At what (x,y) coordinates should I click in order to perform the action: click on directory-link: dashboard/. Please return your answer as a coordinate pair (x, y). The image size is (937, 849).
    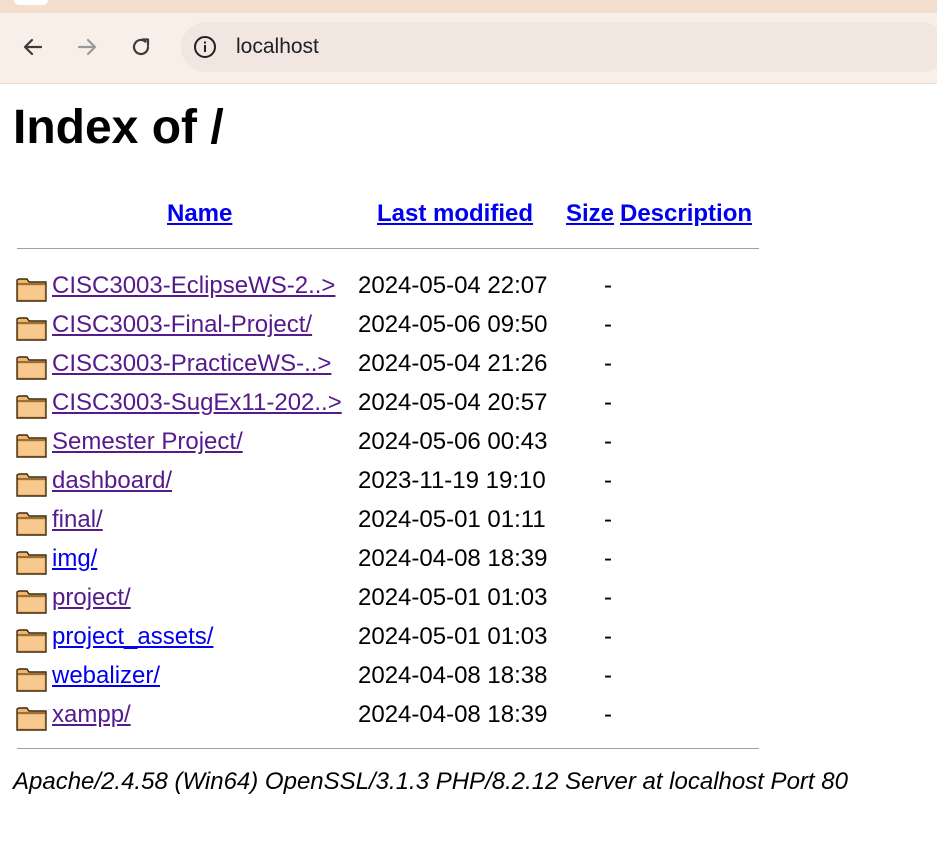
    Looking at the image, I should click on (112, 481).